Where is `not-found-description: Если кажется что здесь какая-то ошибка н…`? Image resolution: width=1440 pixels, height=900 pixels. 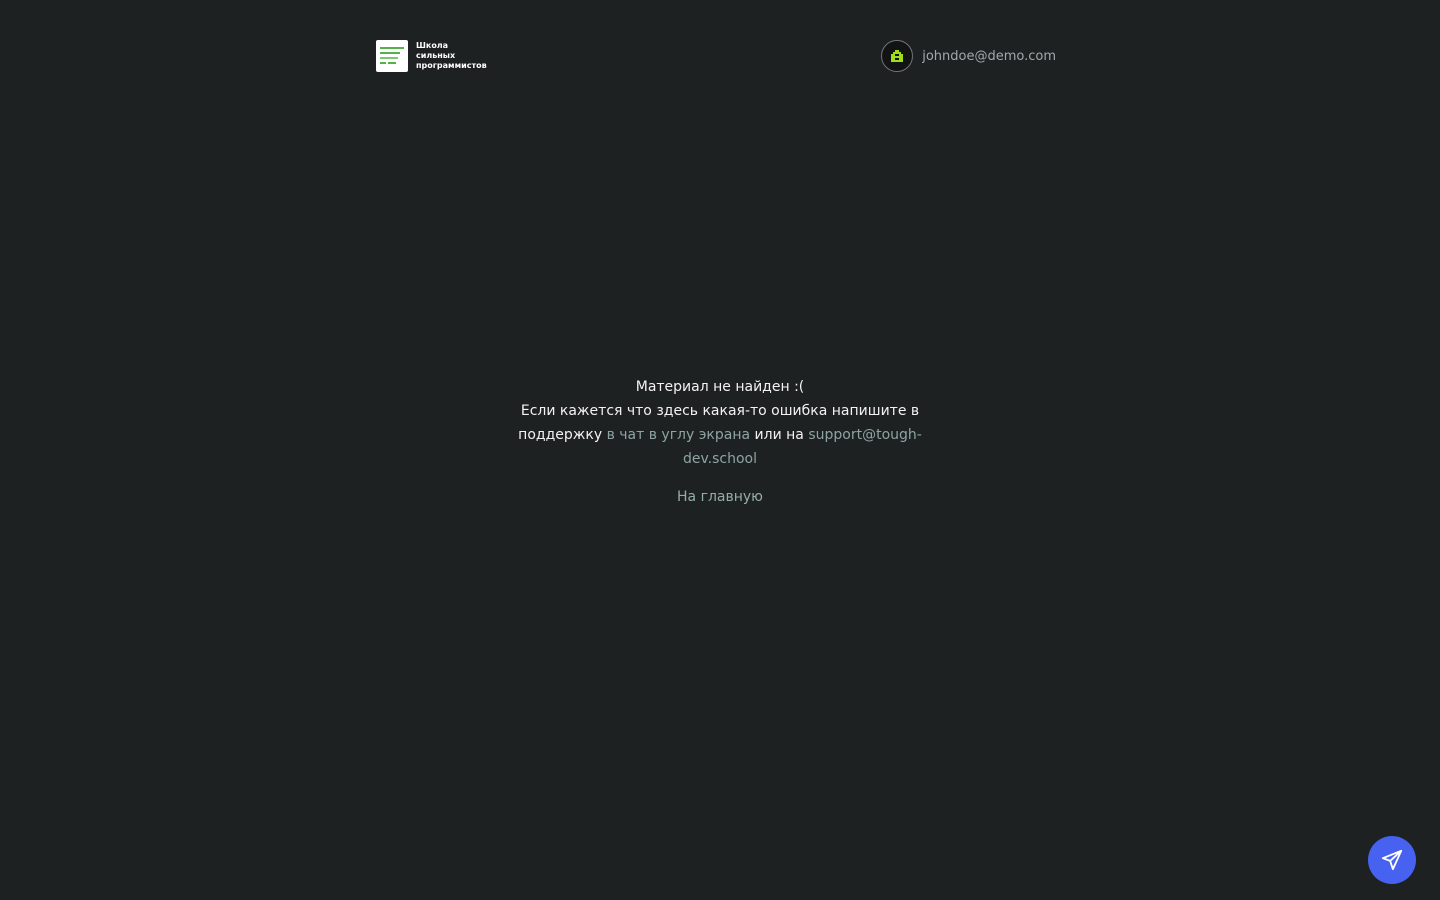 not-found-description: Если кажется что здесь какая-то ошибка н… is located at coordinates (720, 435).